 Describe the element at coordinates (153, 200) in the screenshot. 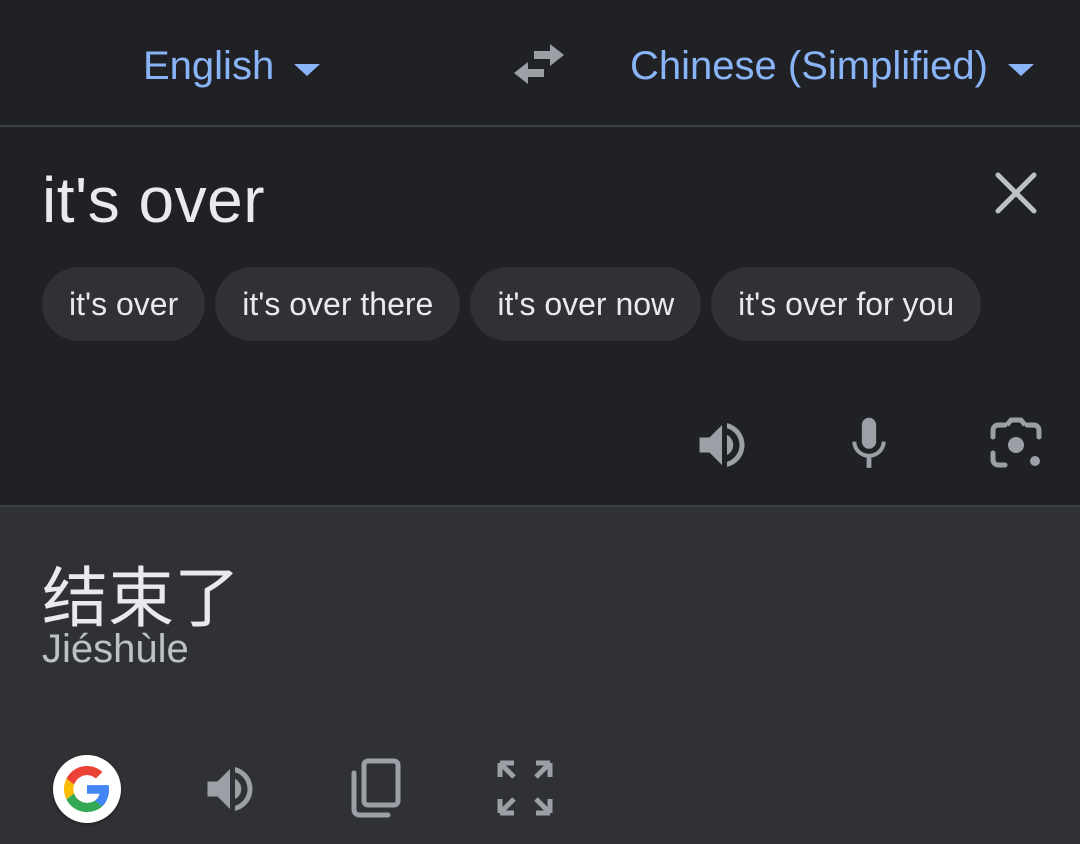

I see `source-text-input: it's over` at that location.